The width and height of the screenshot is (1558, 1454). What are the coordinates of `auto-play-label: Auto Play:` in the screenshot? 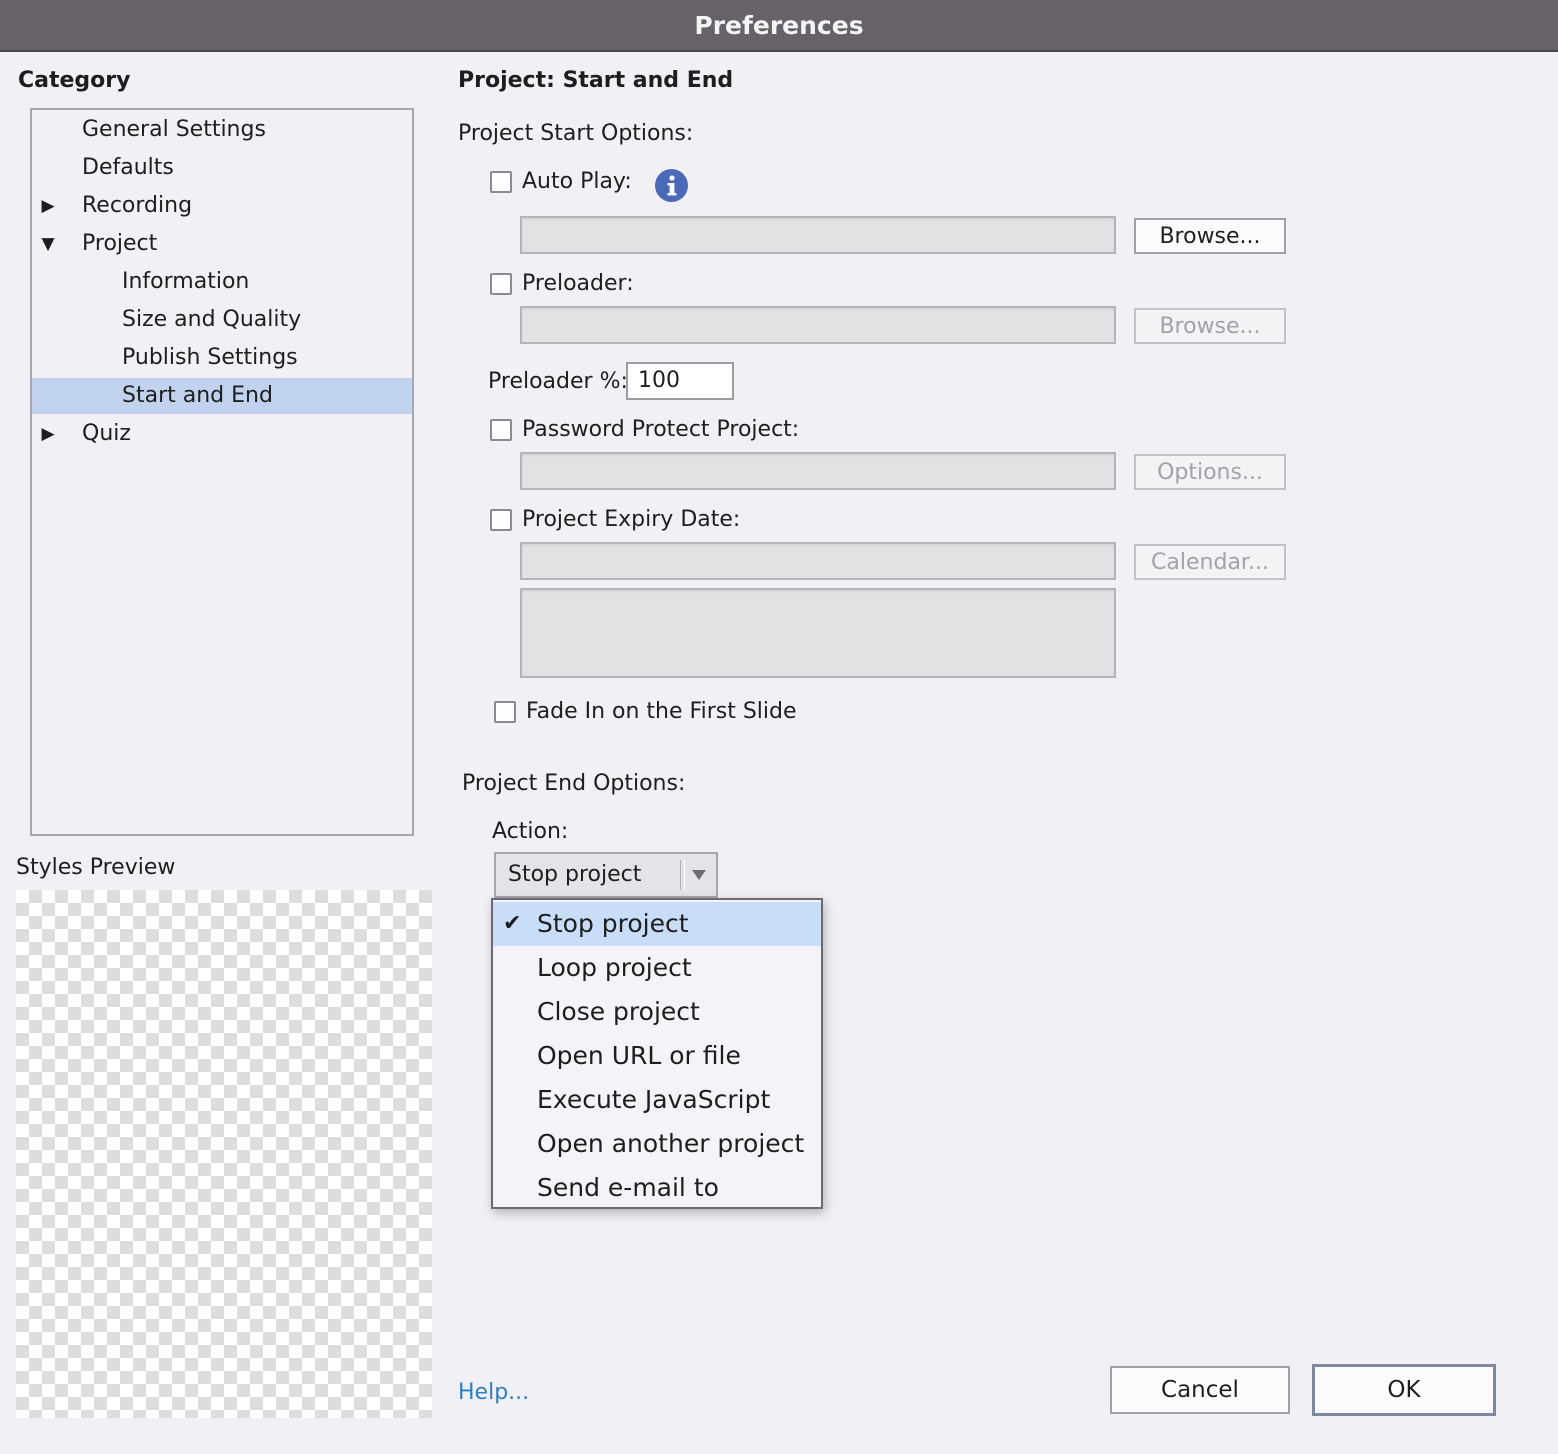 It's located at (577, 181).